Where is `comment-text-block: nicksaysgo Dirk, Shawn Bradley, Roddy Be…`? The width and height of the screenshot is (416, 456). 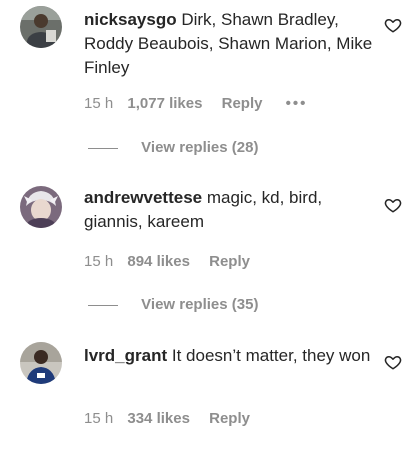
comment-text-block: nicksaysgo Dirk, Shawn Bradley, Roddy Be… is located at coordinates (229, 44).